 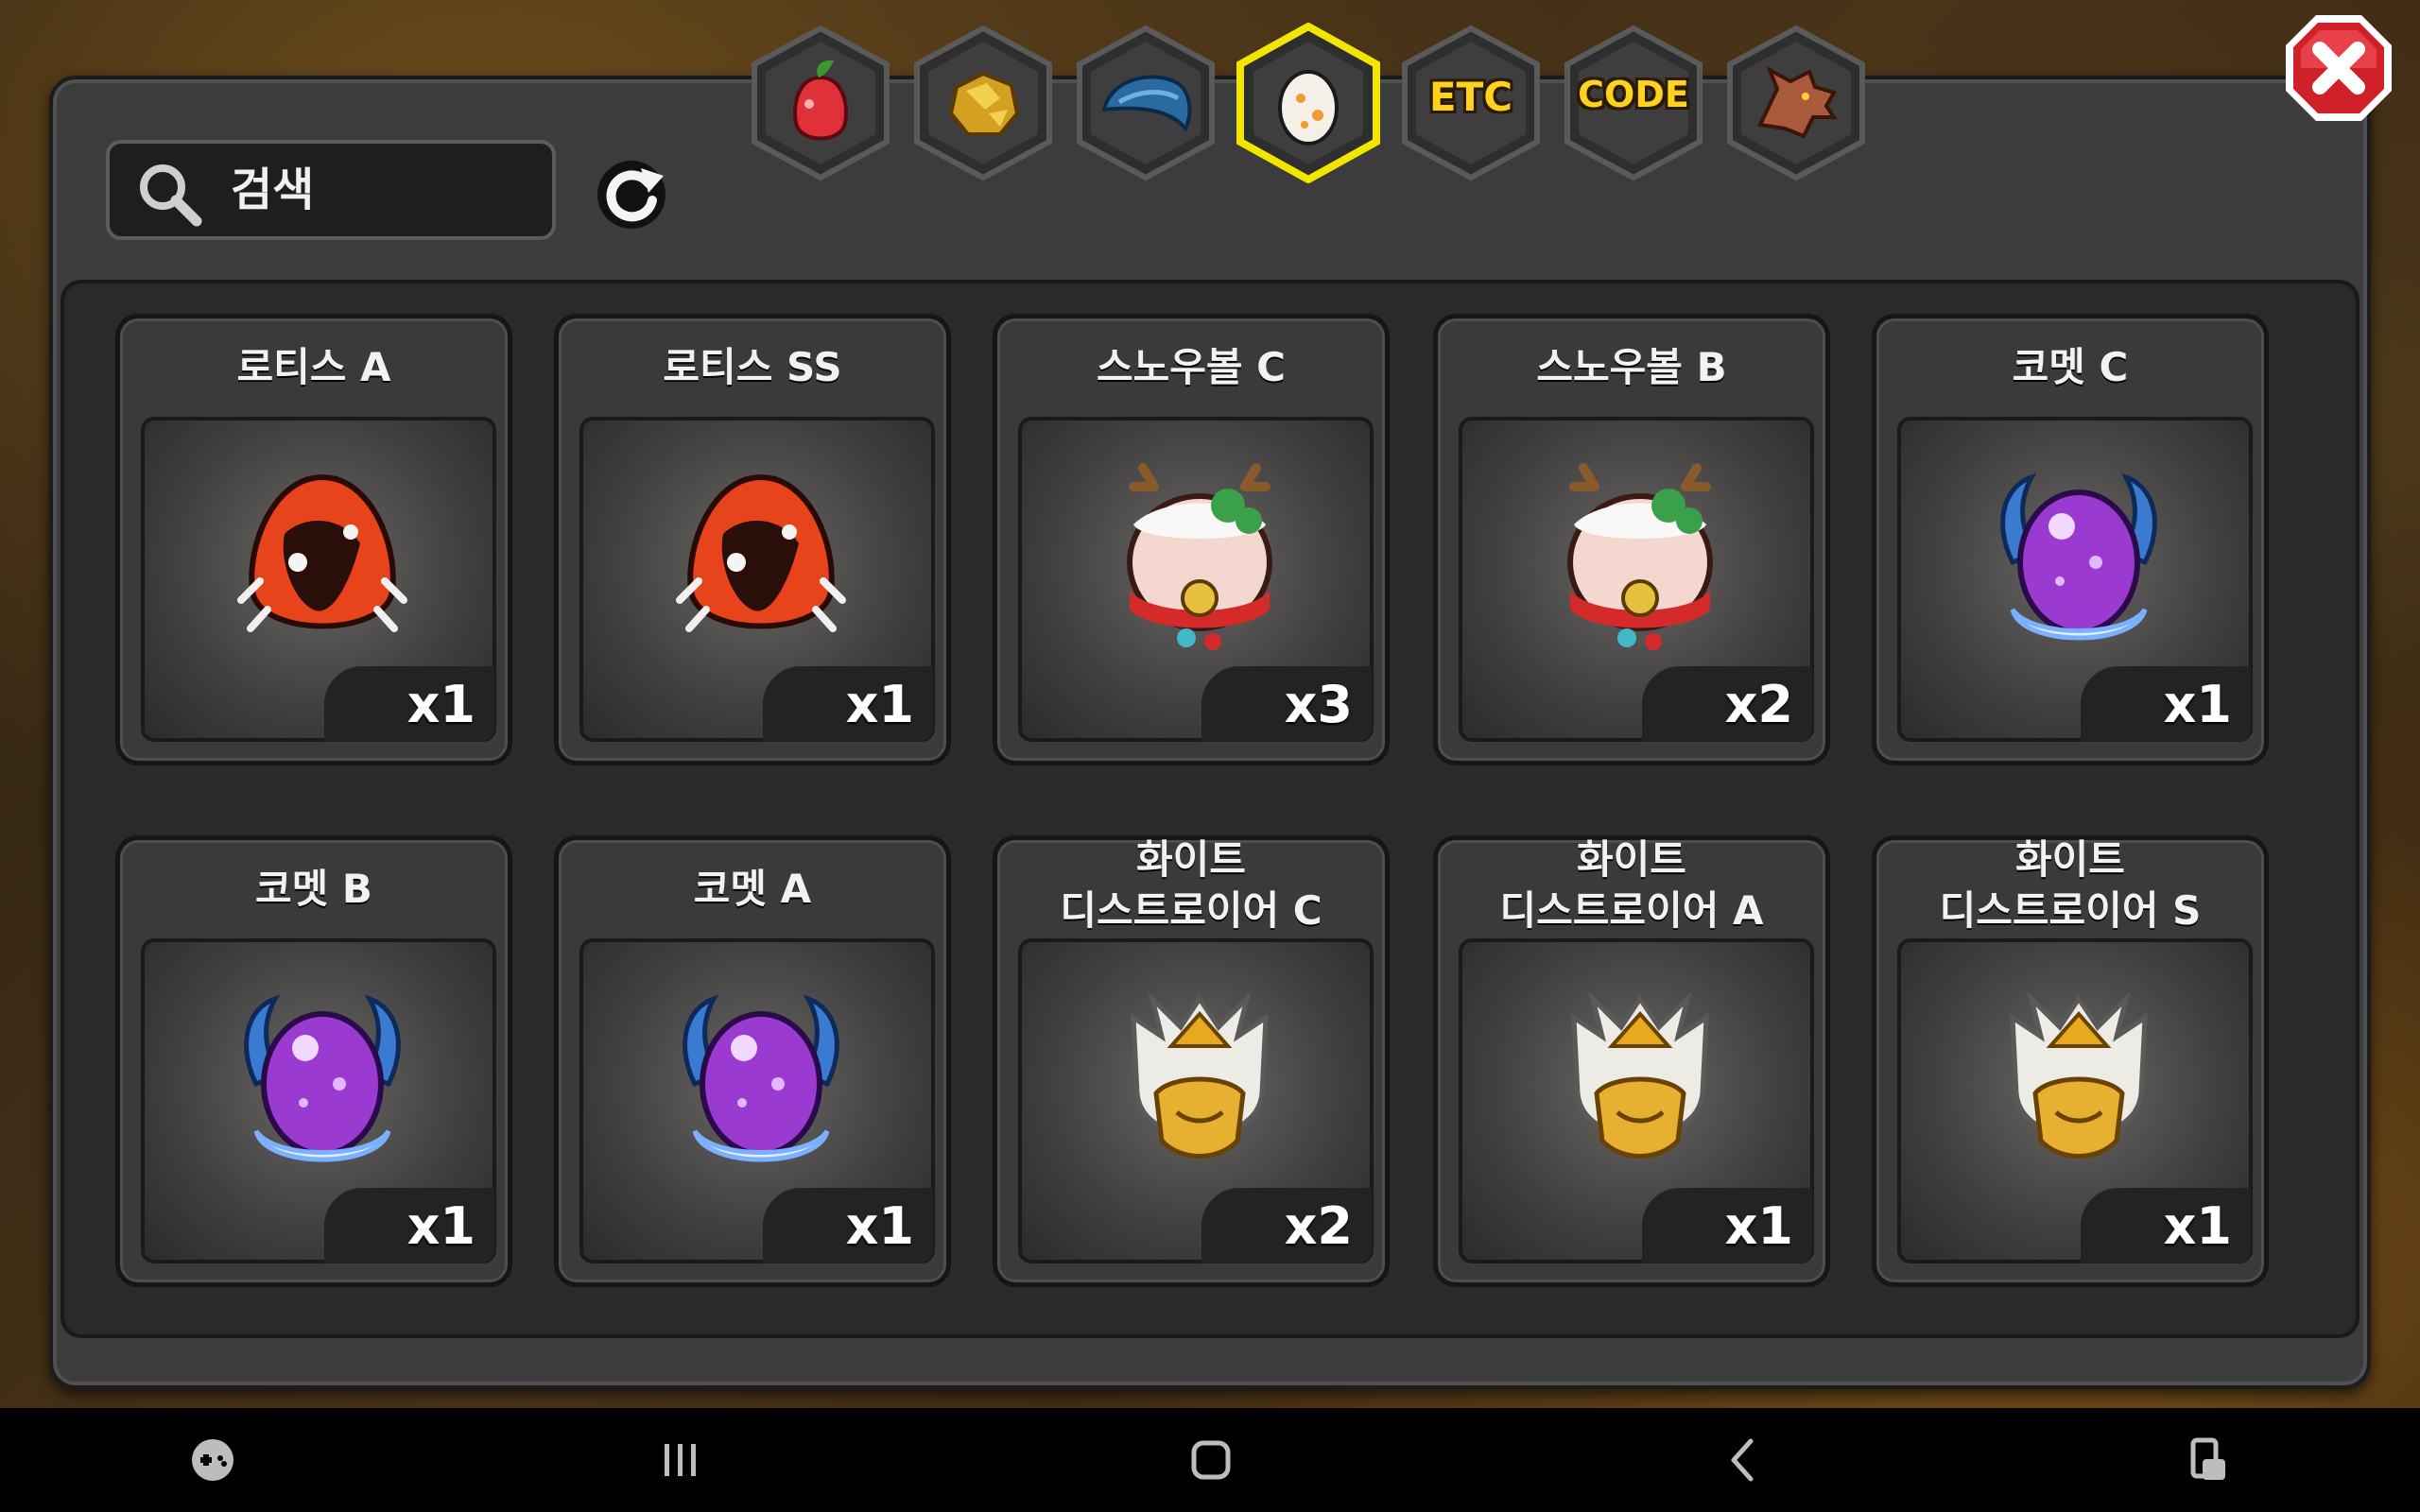 I want to click on item-name: 코멧 C, so click(x=2070, y=367).